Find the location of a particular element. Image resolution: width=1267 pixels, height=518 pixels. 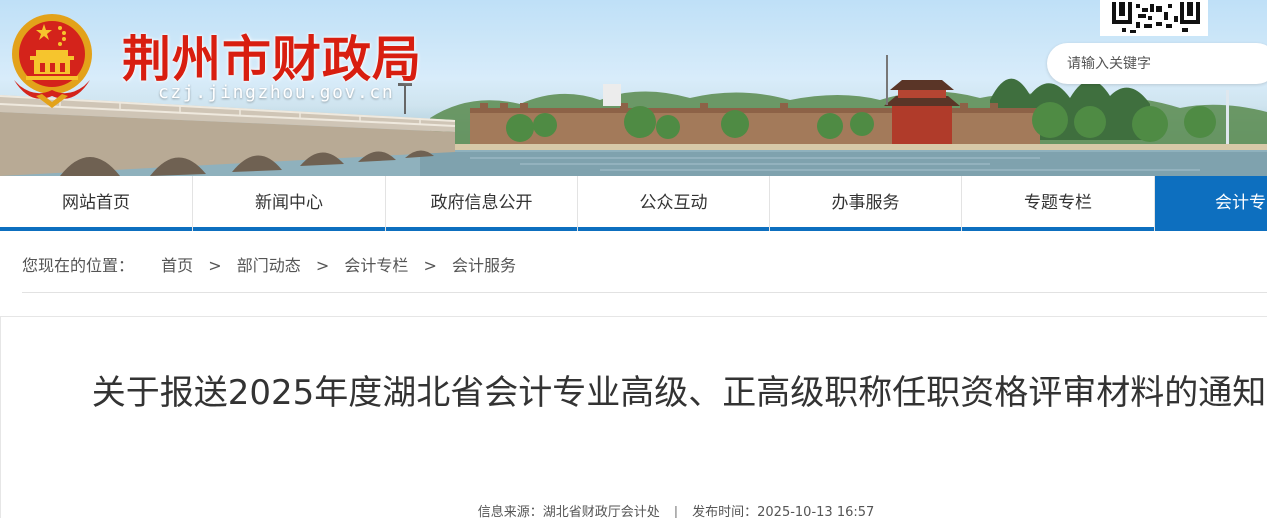

article-meta: 信息来源：湖北省财政厅会计处 | 发布时间：2025-10-13 16:57 is located at coordinates (634, 509).